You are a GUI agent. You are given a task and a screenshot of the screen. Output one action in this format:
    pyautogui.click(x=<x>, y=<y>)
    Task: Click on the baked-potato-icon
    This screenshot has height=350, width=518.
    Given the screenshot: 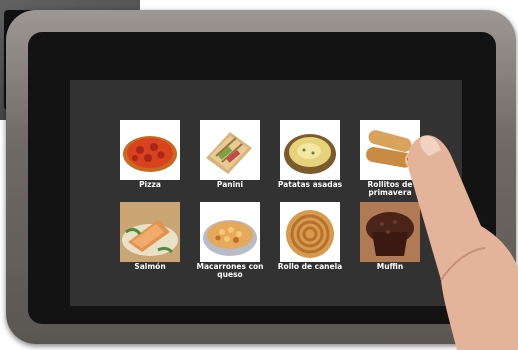 What is the action you would take?
    pyautogui.click(x=310, y=150)
    